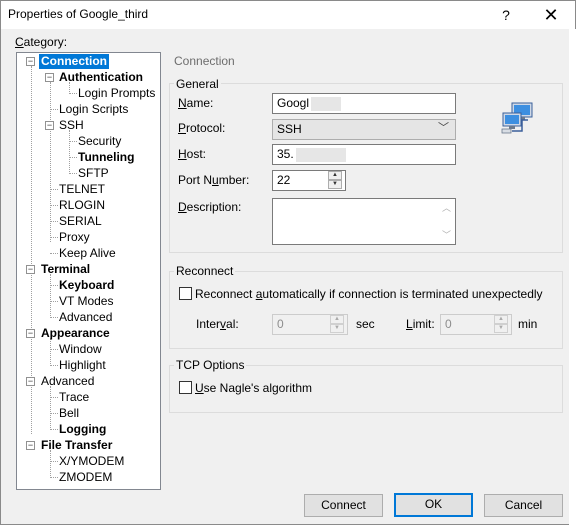 The height and width of the screenshot is (526, 576). What do you see at coordinates (366, 310) in the screenshot?
I see `reconnect-group` at bounding box center [366, 310].